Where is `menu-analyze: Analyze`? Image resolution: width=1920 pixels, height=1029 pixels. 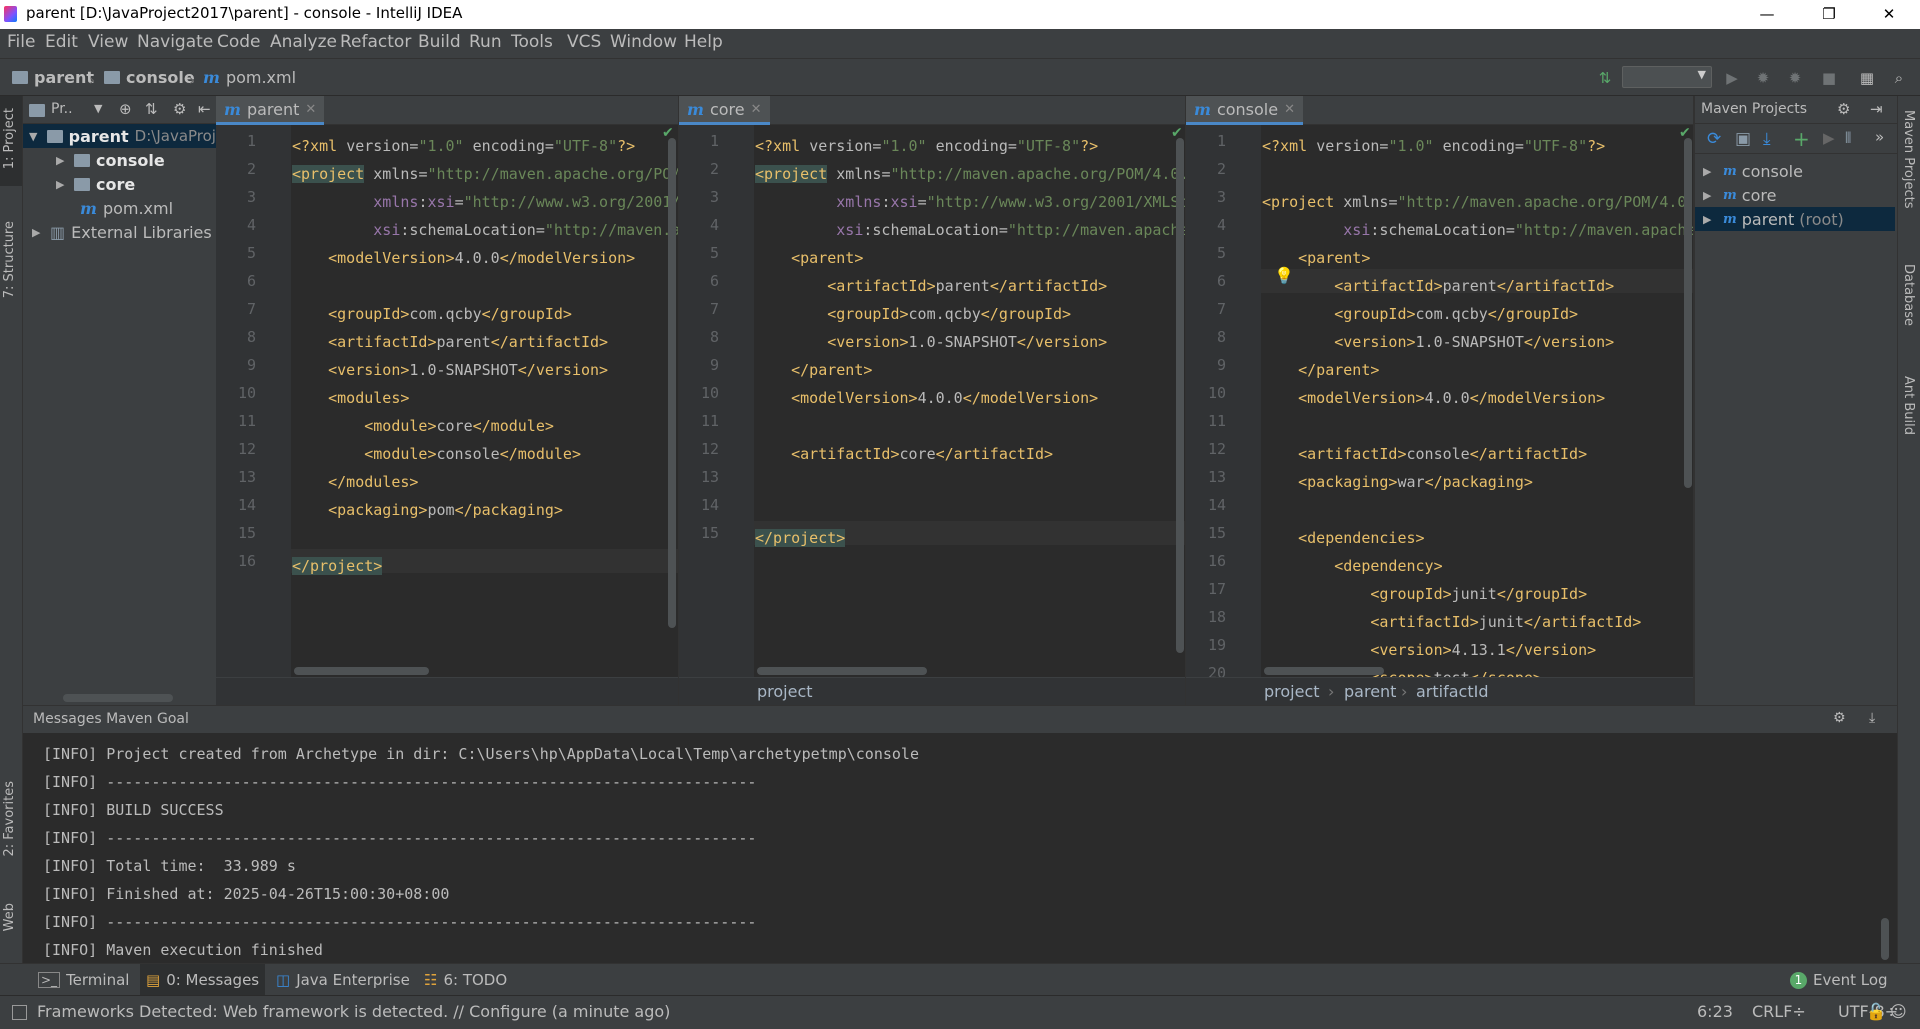 menu-analyze: Analyze is located at coordinates (303, 42).